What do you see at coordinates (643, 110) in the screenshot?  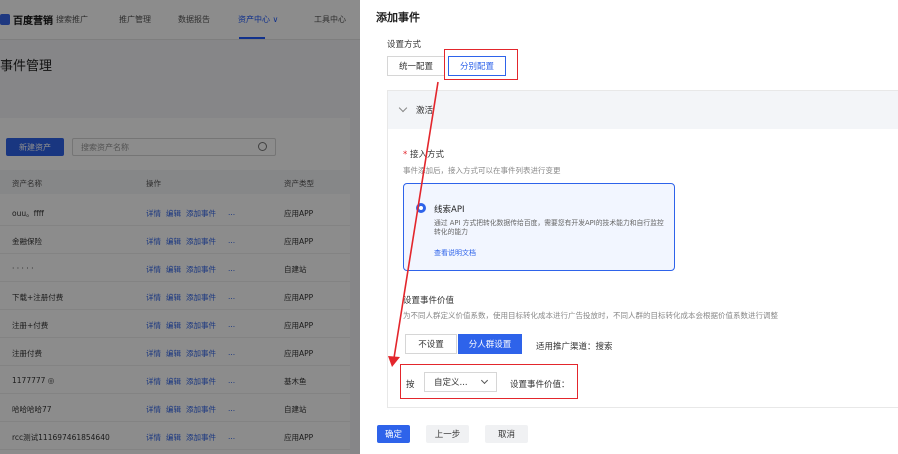 I see `panel-header: 激活` at bounding box center [643, 110].